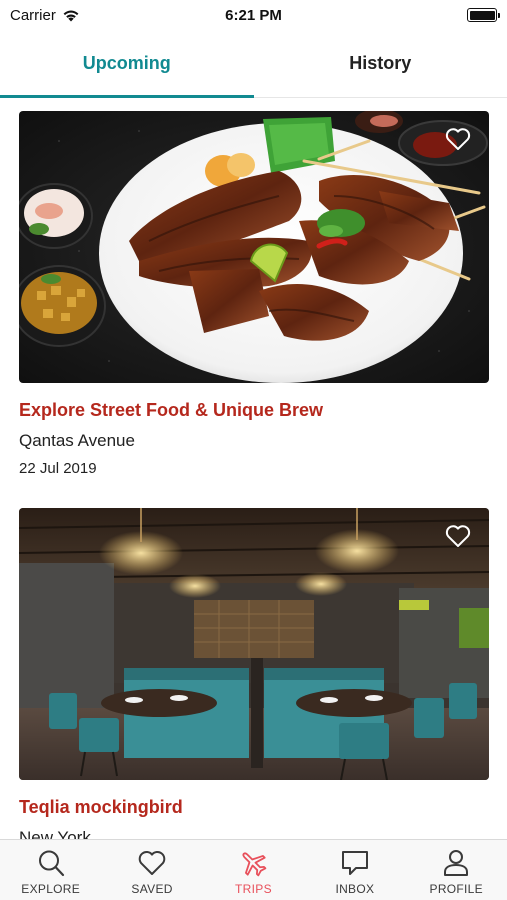 This screenshot has height=900, width=507. I want to click on heart-icon, so click(152, 863).